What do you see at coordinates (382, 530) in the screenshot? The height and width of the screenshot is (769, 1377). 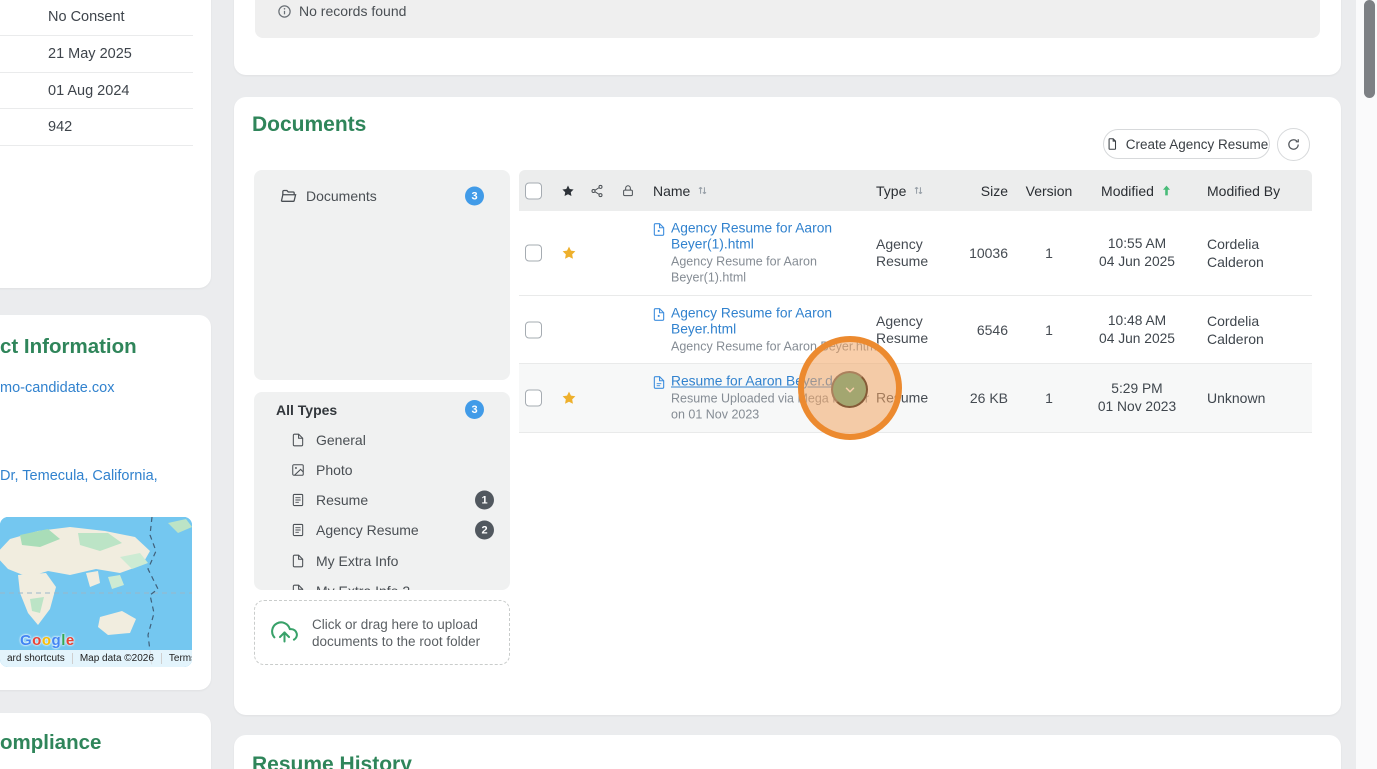 I see `type-item-agency-resume: Agency Resume 2` at bounding box center [382, 530].